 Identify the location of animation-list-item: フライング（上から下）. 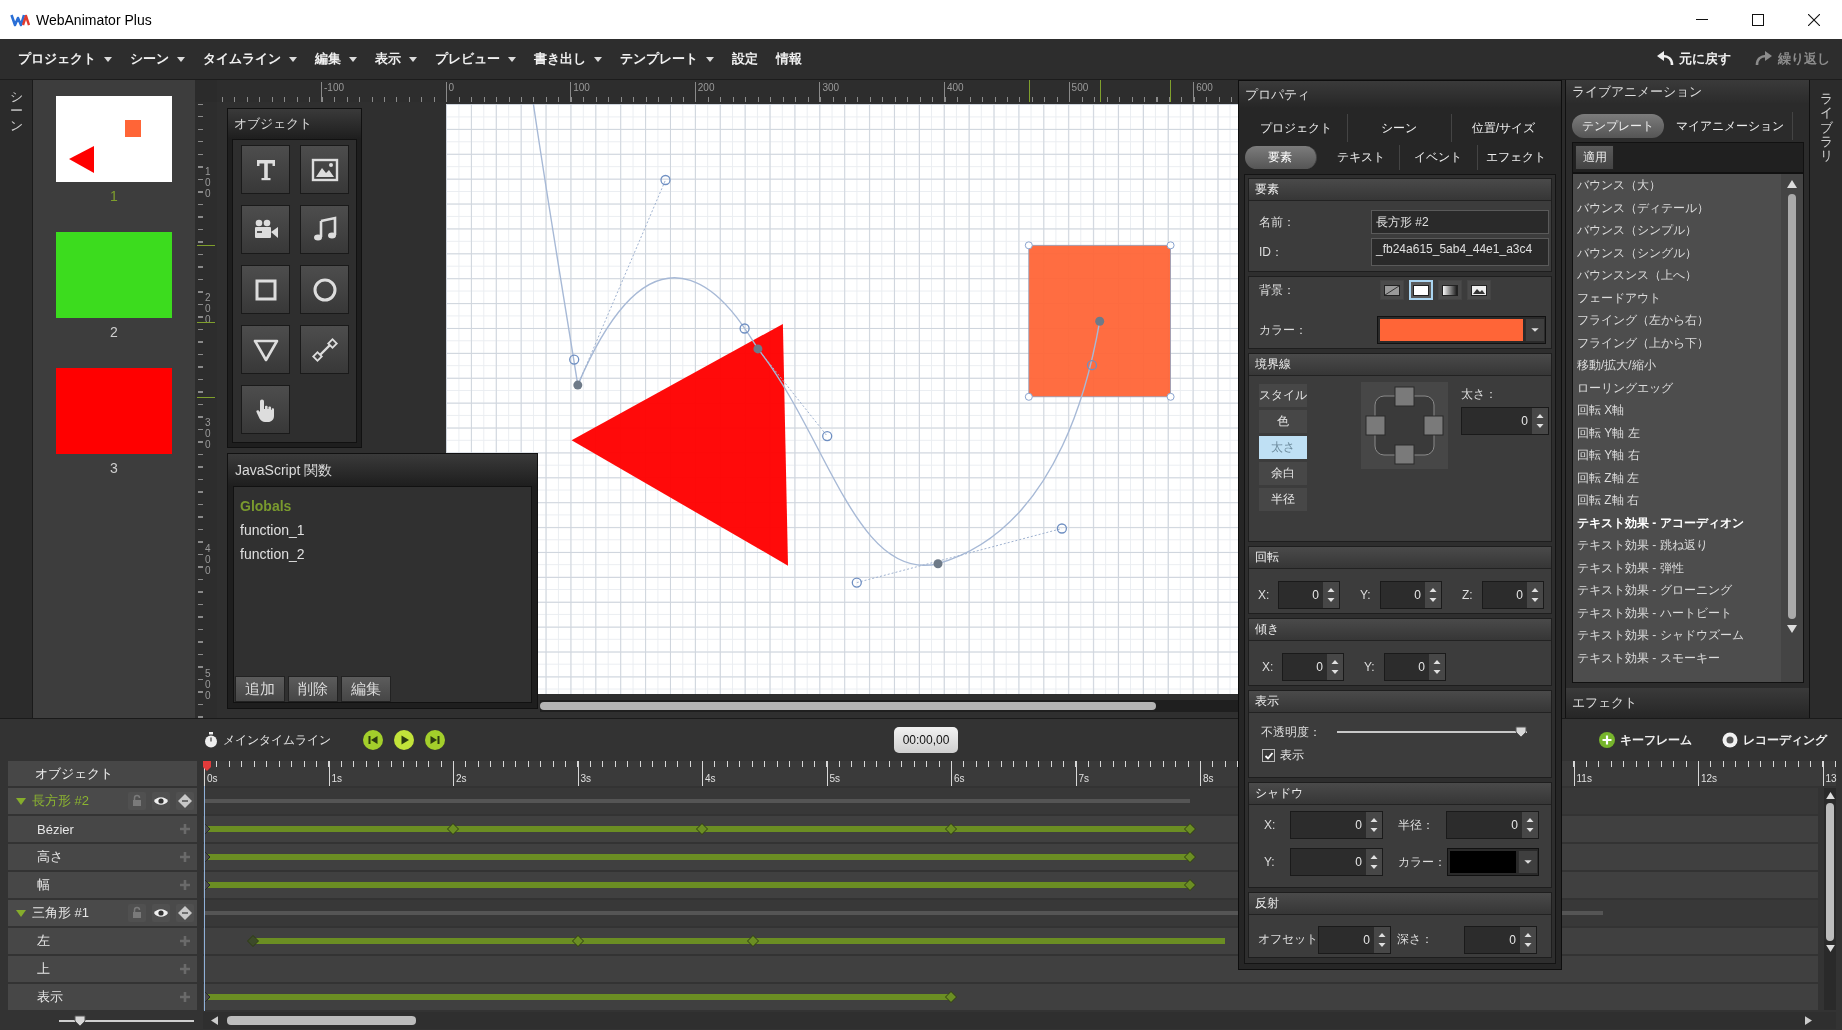
(1679, 342).